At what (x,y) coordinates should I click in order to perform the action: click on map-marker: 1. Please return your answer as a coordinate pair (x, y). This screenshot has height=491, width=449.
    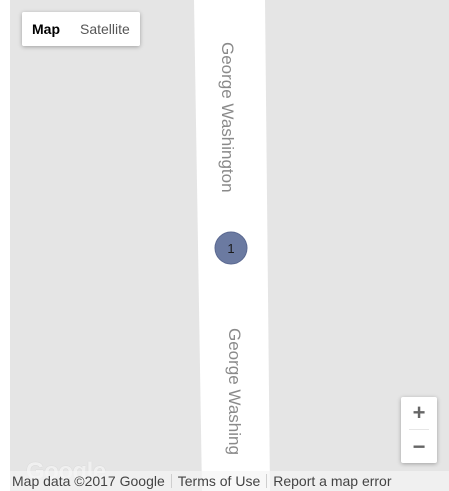
    Looking at the image, I should click on (231, 248).